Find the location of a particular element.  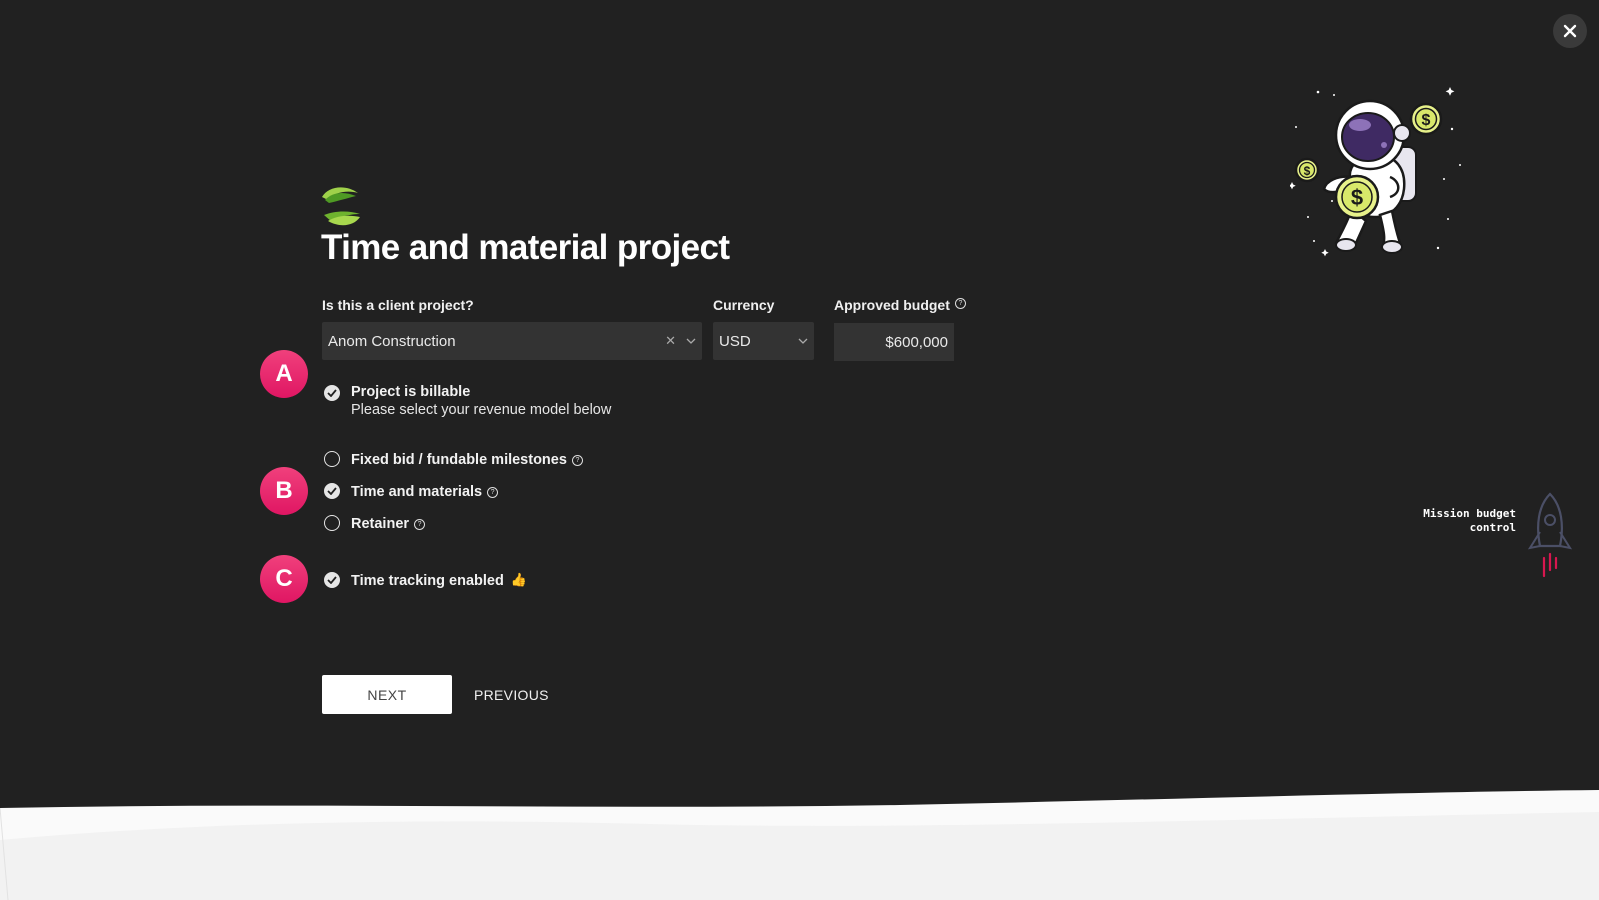

retainer-label: Retainer is located at coordinates (380, 524).